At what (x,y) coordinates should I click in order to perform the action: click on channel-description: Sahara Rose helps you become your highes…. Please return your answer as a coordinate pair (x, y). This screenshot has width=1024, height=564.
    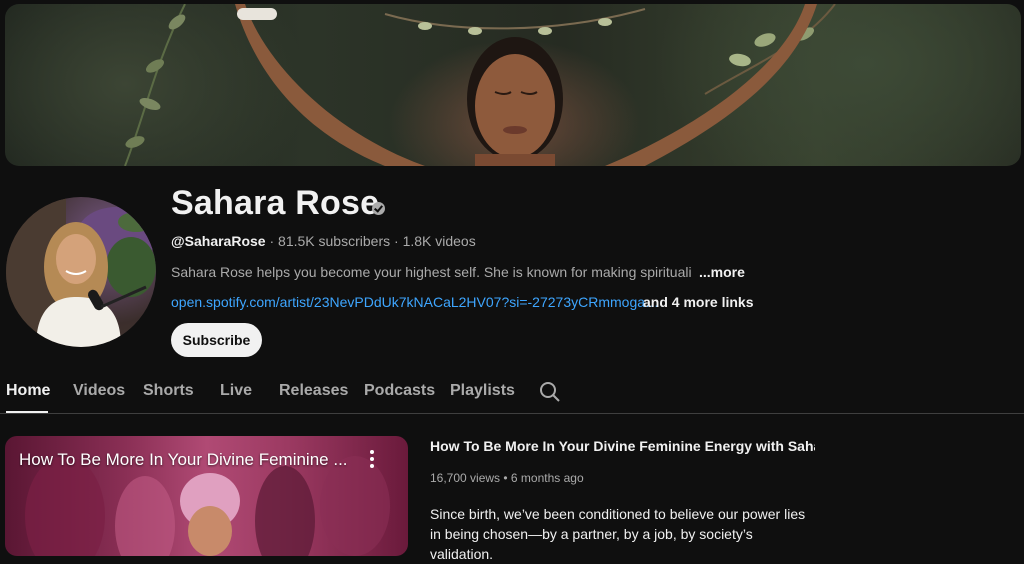
    Looking at the image, I should click on (431, 272).